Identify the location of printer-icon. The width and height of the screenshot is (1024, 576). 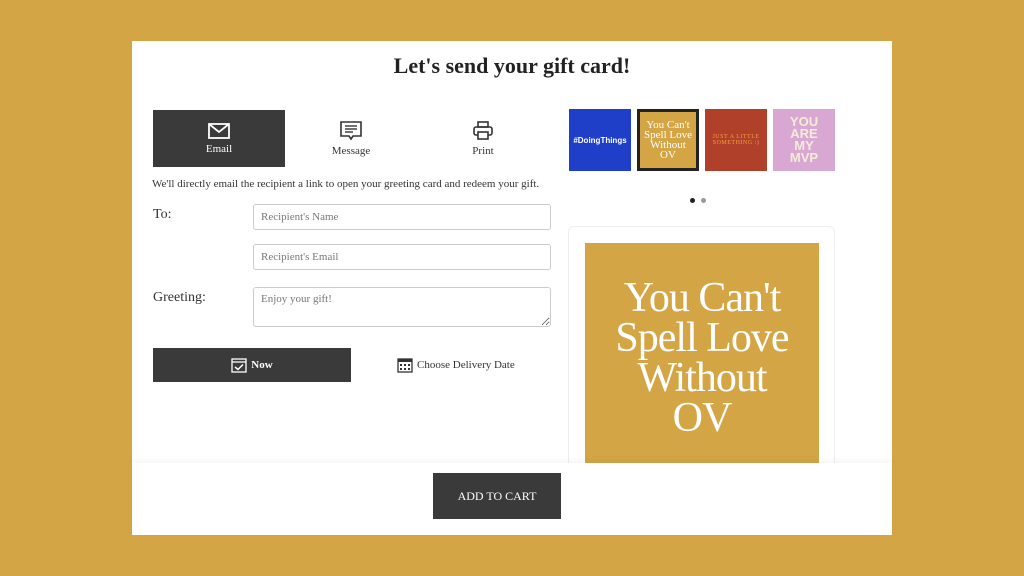
(483, 130).